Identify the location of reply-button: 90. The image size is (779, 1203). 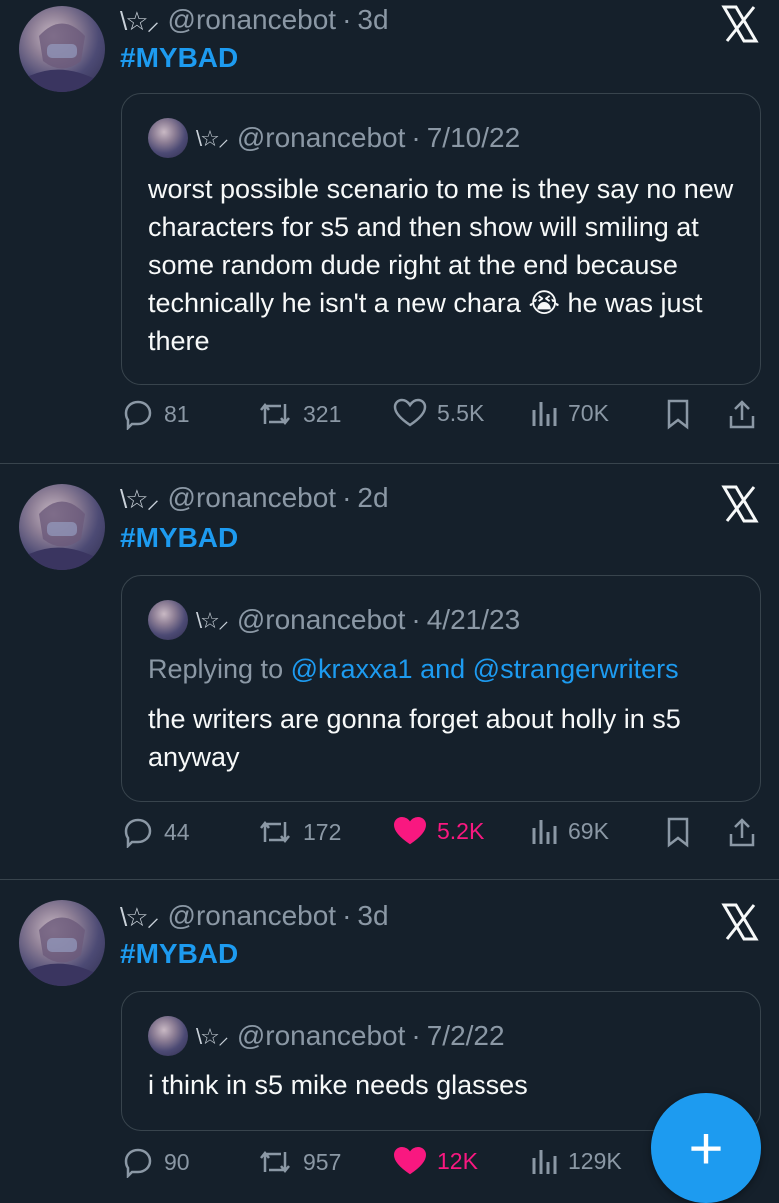
(156, 1162).